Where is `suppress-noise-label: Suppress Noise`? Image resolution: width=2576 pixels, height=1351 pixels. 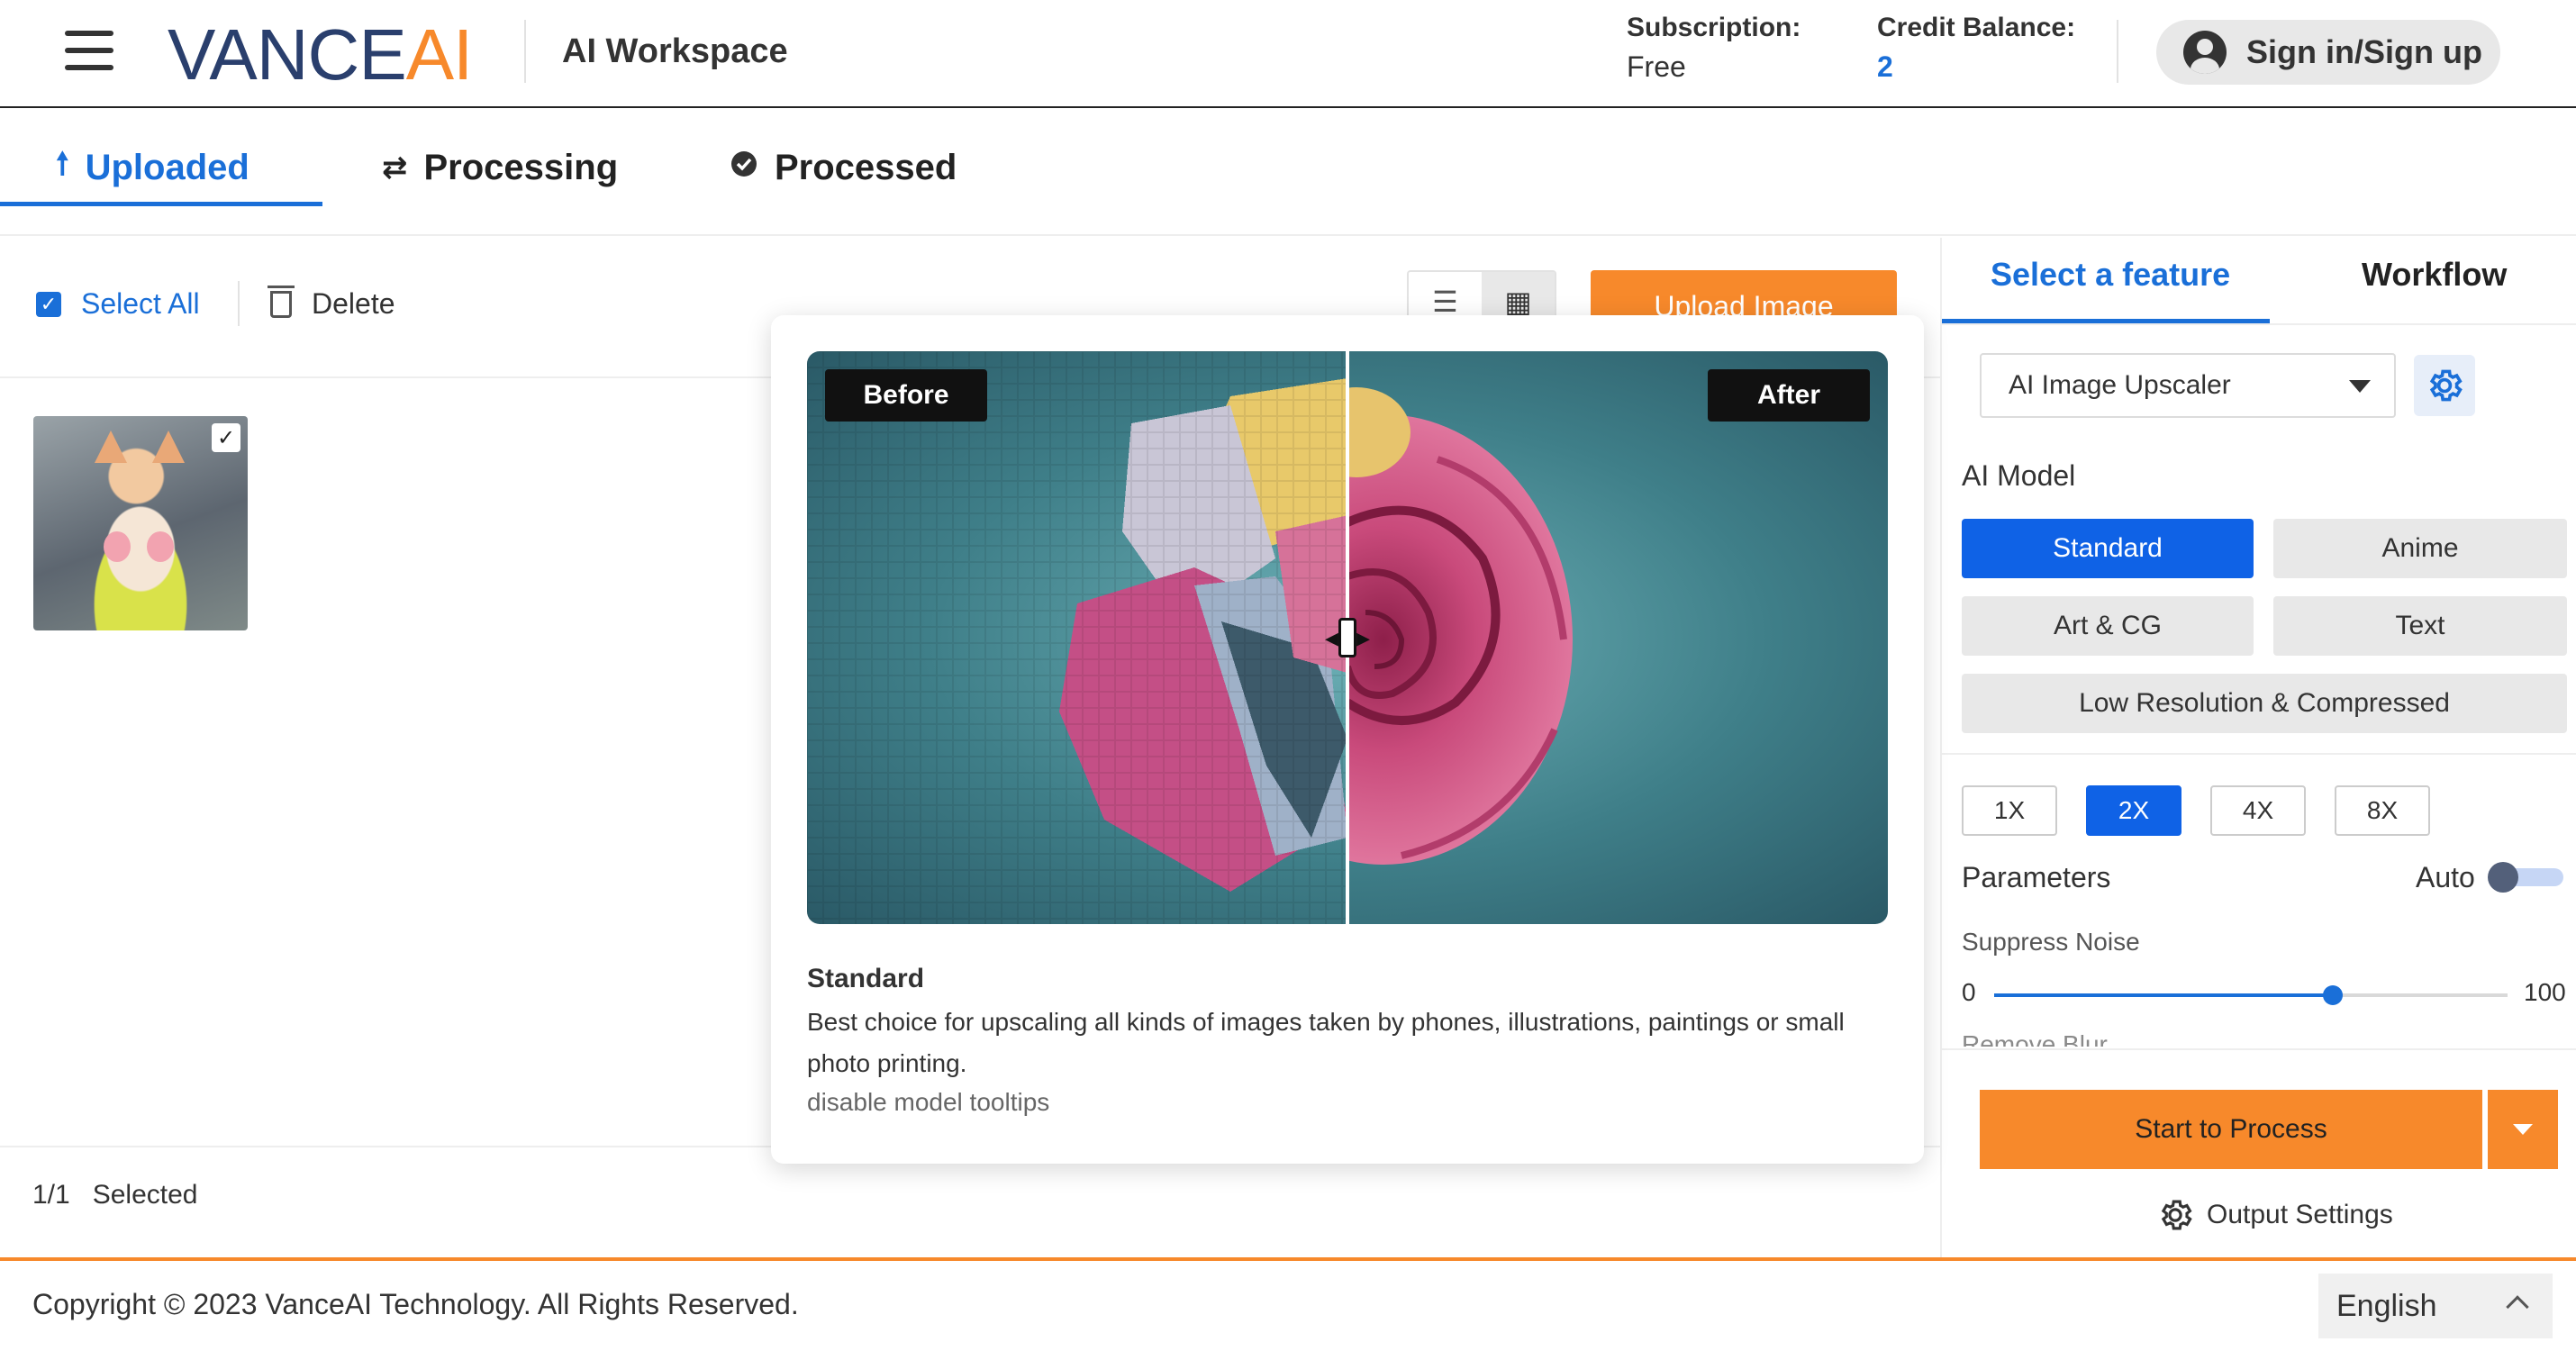
suppress-noise-label: Suppress Noise is located at coordinates (2051, 942).